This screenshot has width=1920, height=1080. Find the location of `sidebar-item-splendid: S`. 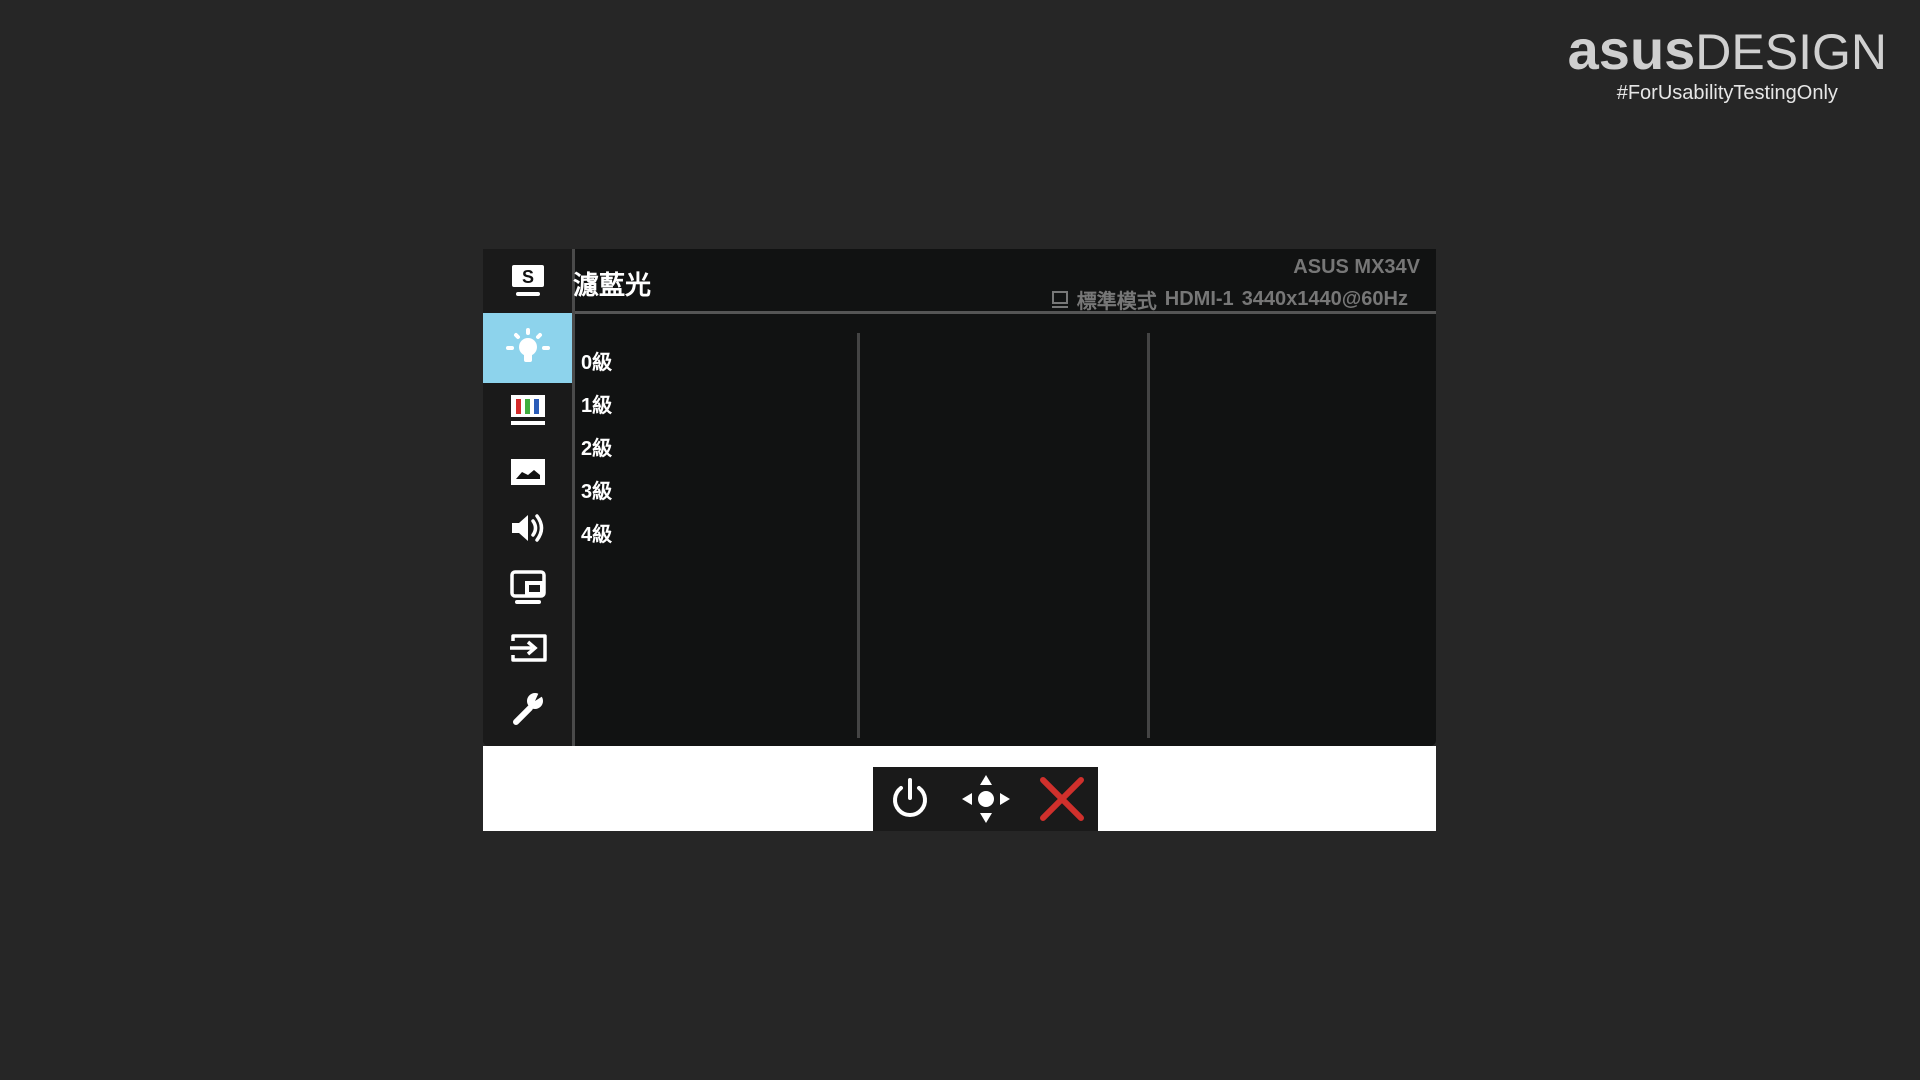

sidebar-item-splendid: S is located at coordinates (527, 281).